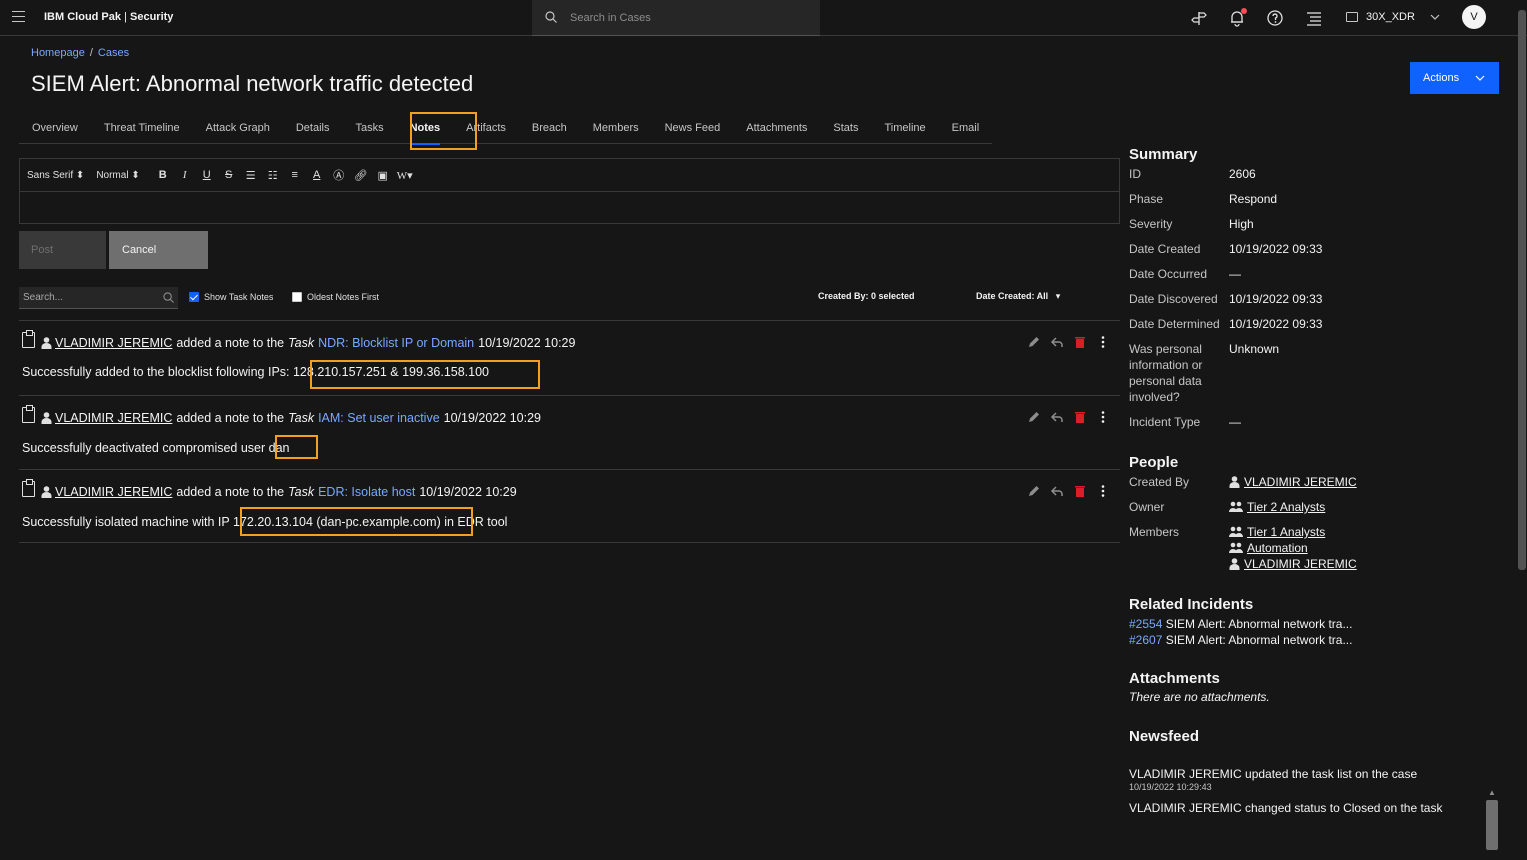  Describe the element at coordinates (335, 297) in the screenshot. I see `oldest-notes-first-checkbox: Oldest Notes First` at that location.